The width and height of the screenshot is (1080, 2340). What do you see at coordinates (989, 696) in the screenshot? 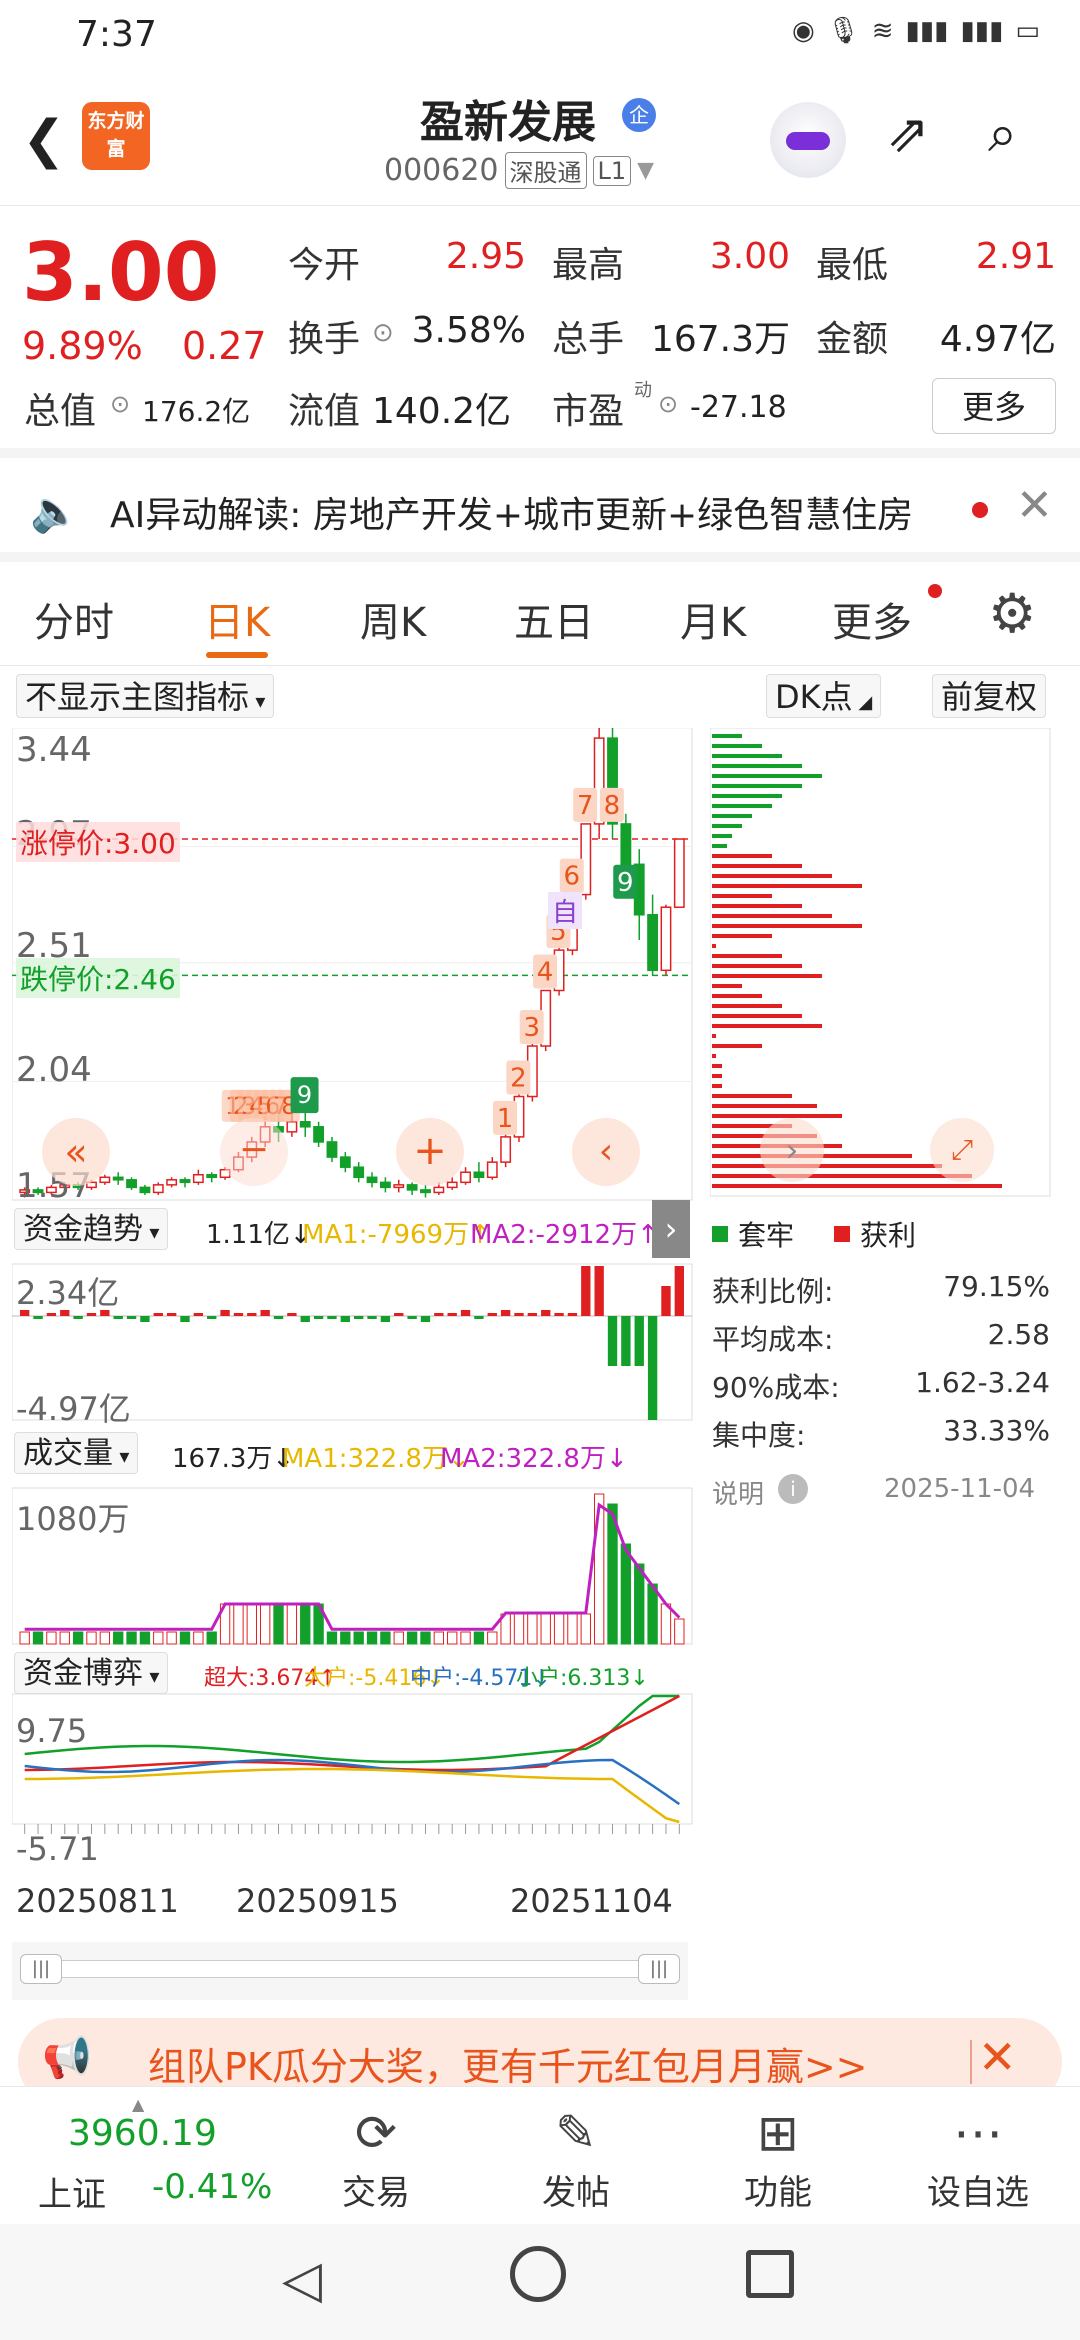
I see `adjust-select: 前复权` at bounding box center [989, 696].